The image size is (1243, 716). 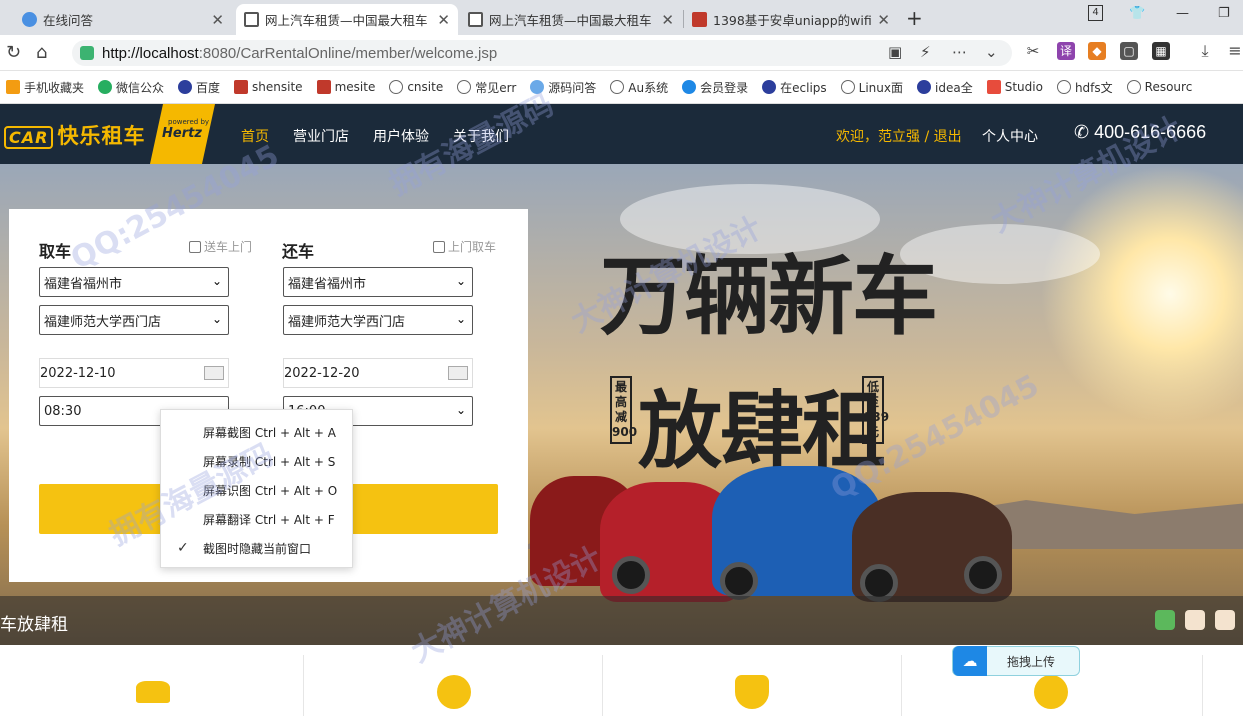 What do you see at coordinates (34, 625) in the screenshot?
I see `banner-caption: 车放肆租` at bounding box center [34, 625].